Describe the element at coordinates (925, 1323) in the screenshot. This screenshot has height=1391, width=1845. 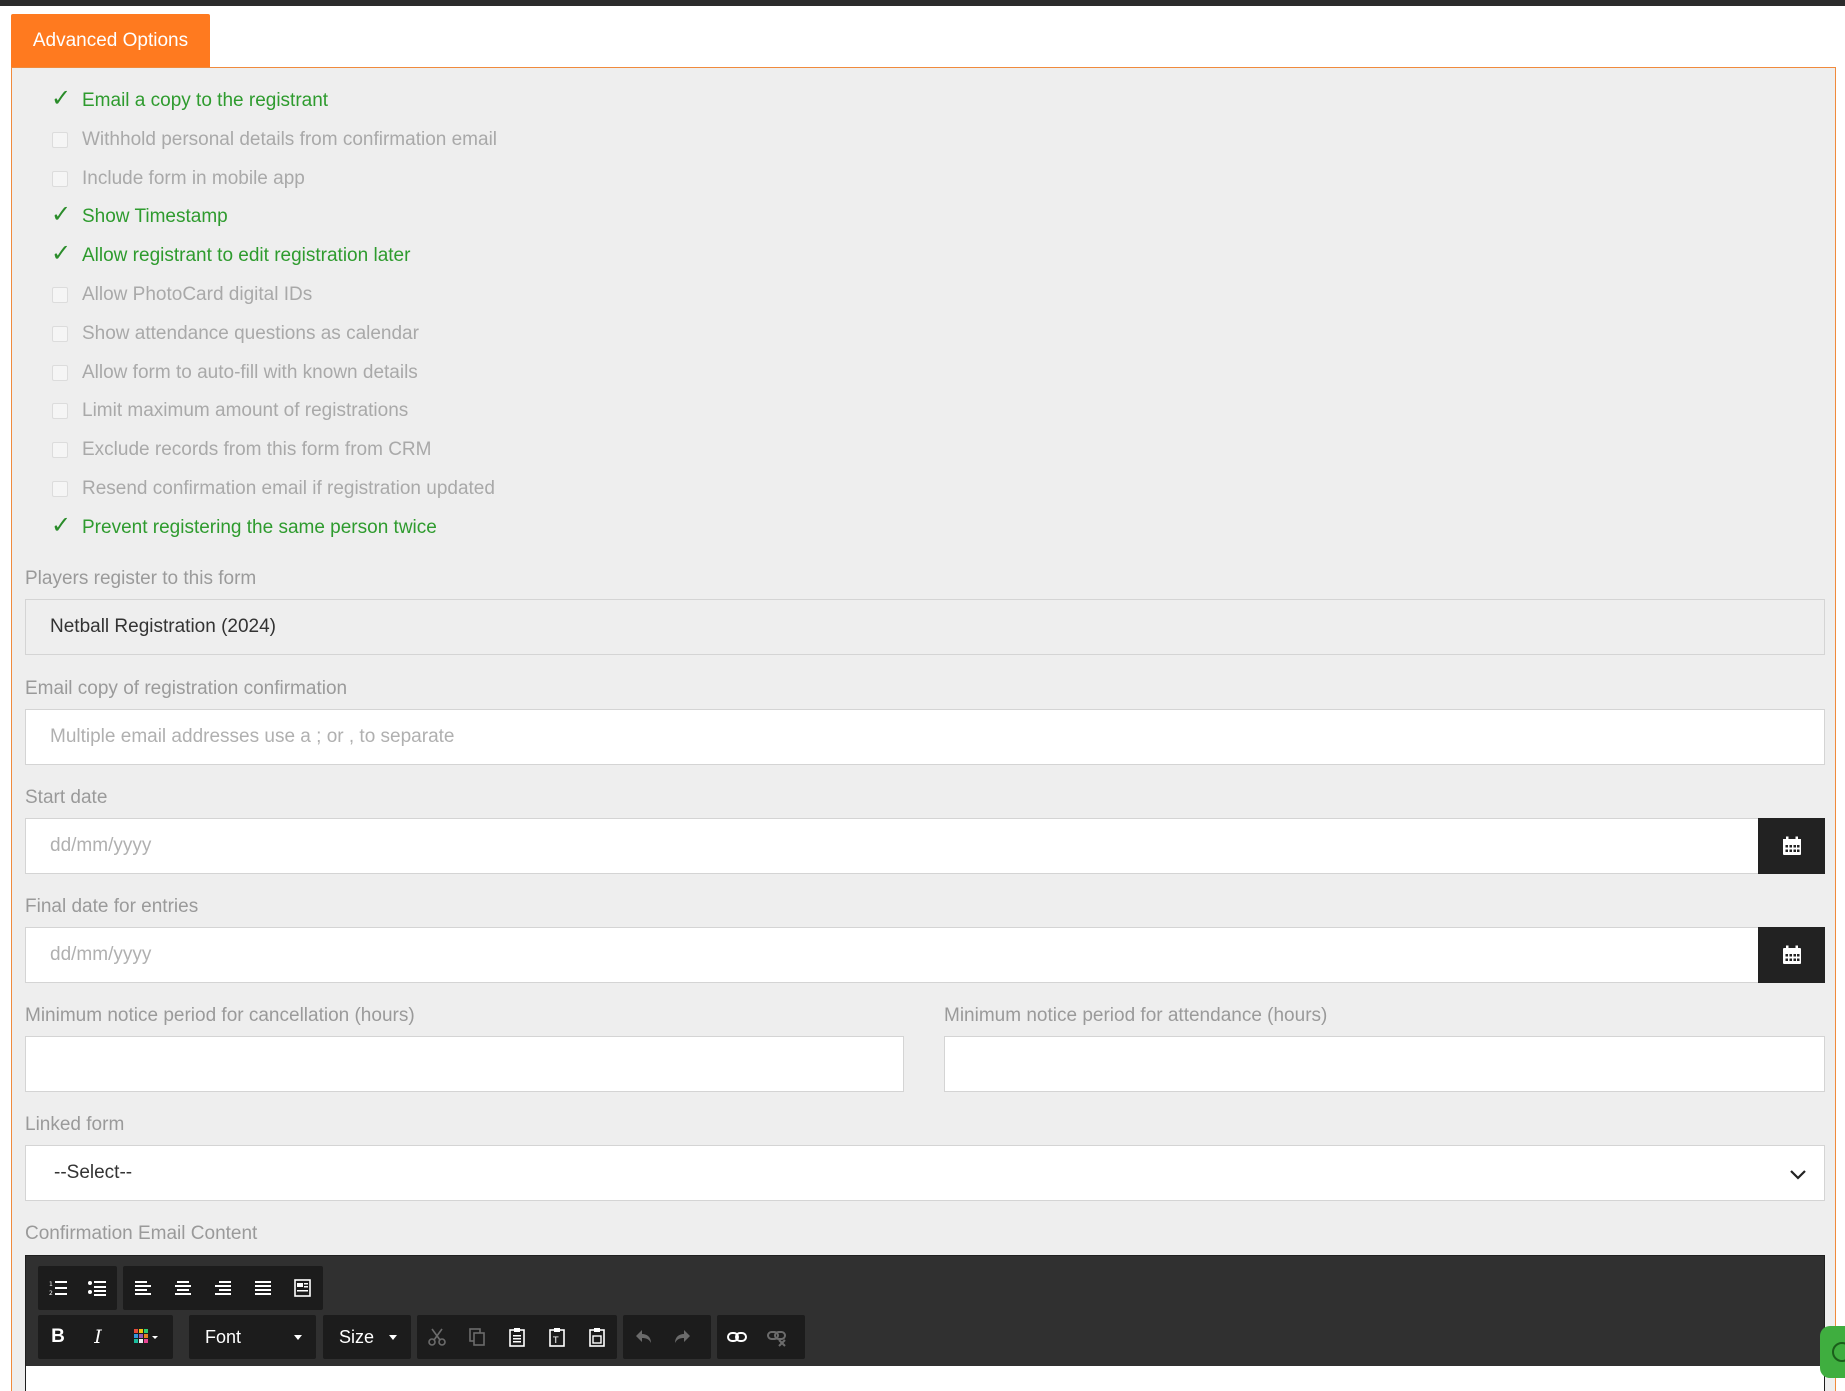
I see `rich-text-editor: 1 2 B I Font Size T` at that location.